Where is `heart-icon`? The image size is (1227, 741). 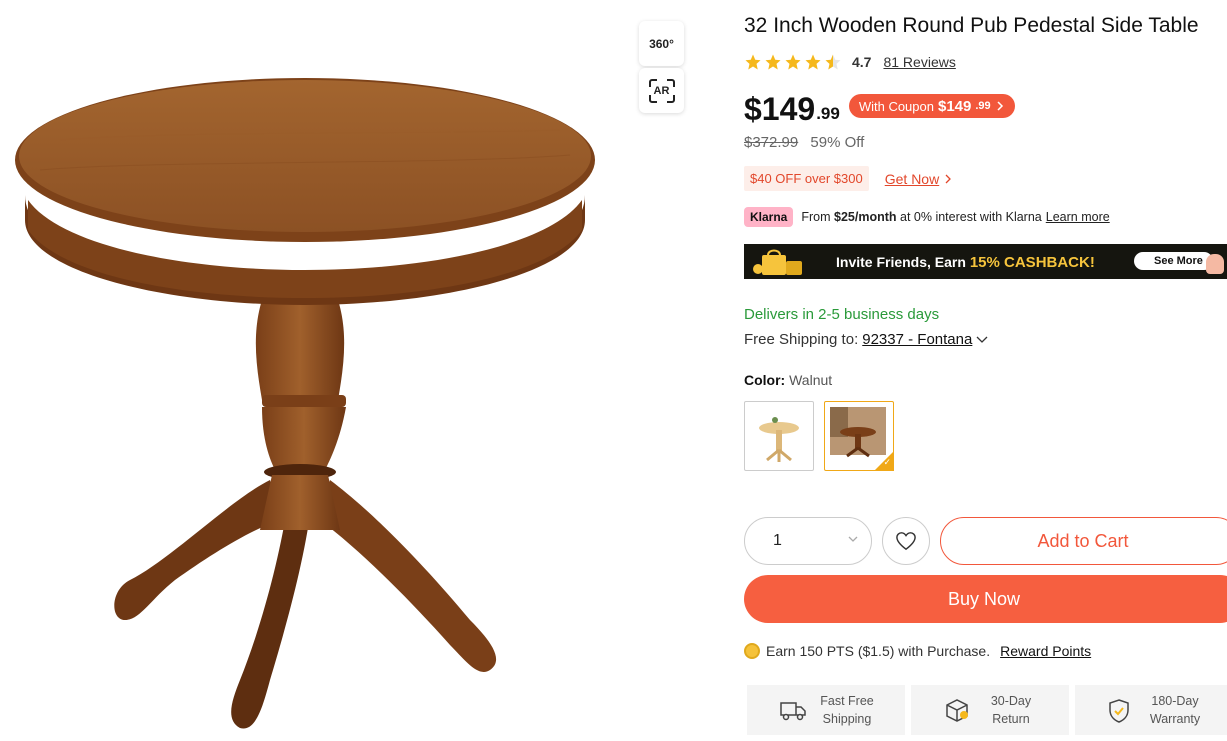
heart-icon is located at coordinates (906, 541).